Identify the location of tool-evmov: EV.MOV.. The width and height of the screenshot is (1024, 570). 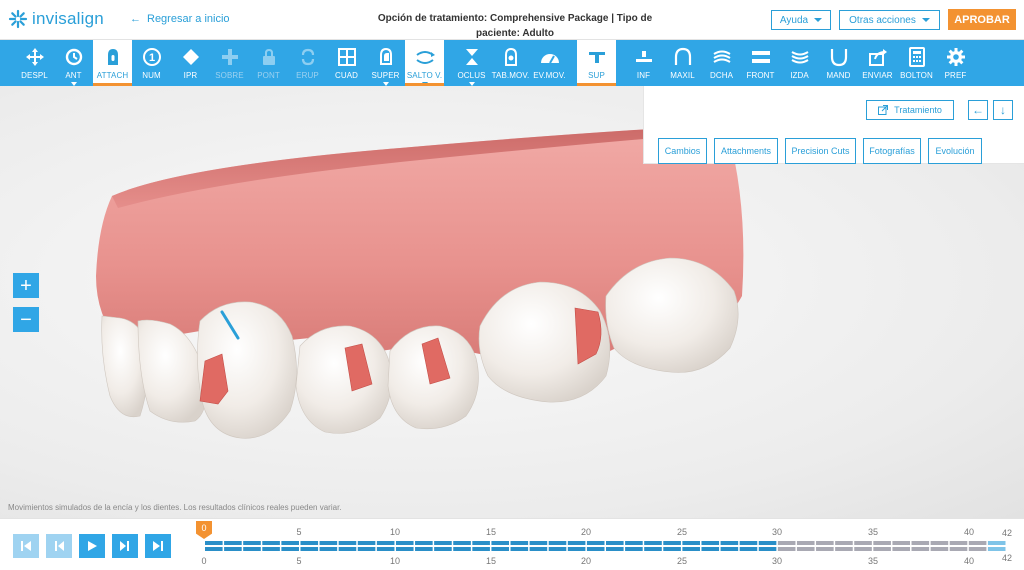
(549, 63).